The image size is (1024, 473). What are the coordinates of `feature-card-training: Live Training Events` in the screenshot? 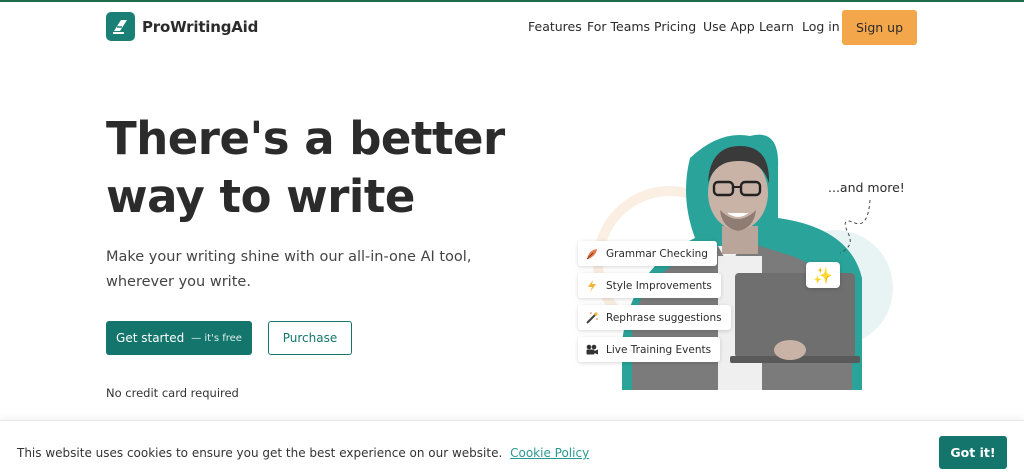 It's located at (649, 349).